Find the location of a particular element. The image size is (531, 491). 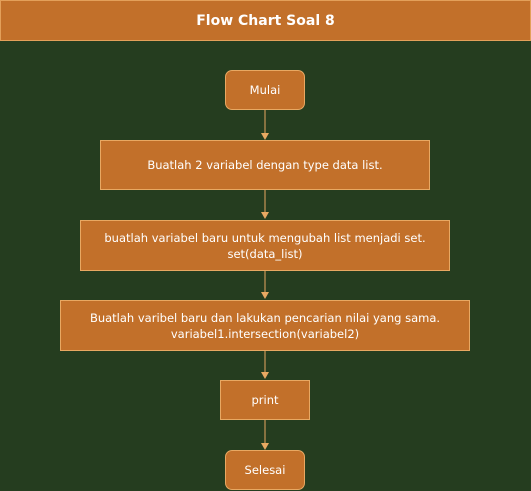

start-node: Mulai is located at coordinates (265, 90).